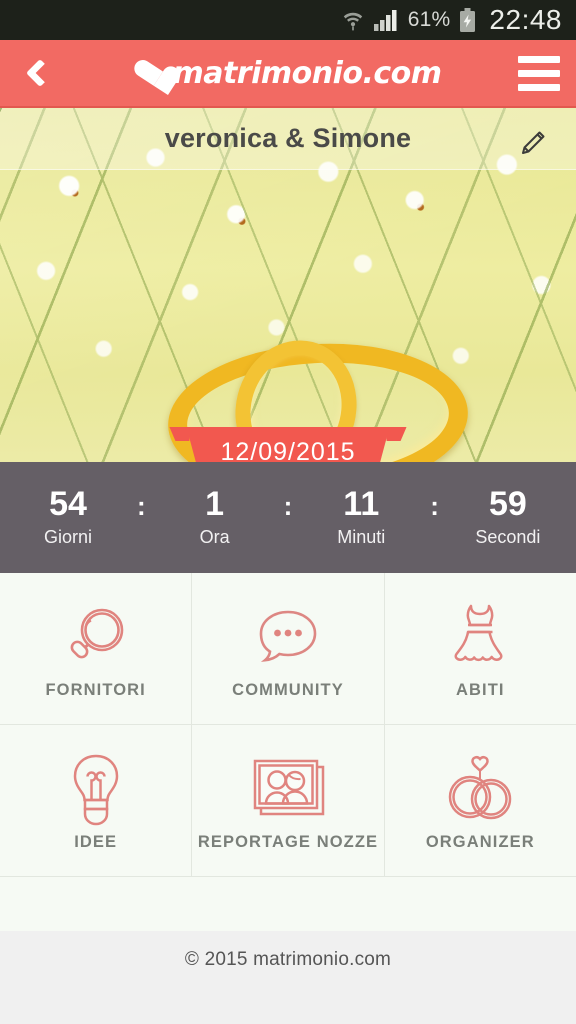  What do you see at coordinates (429, 19) in the screenshot?
I see `battery-percent-label: 61%` at bounding box center [429, 19].